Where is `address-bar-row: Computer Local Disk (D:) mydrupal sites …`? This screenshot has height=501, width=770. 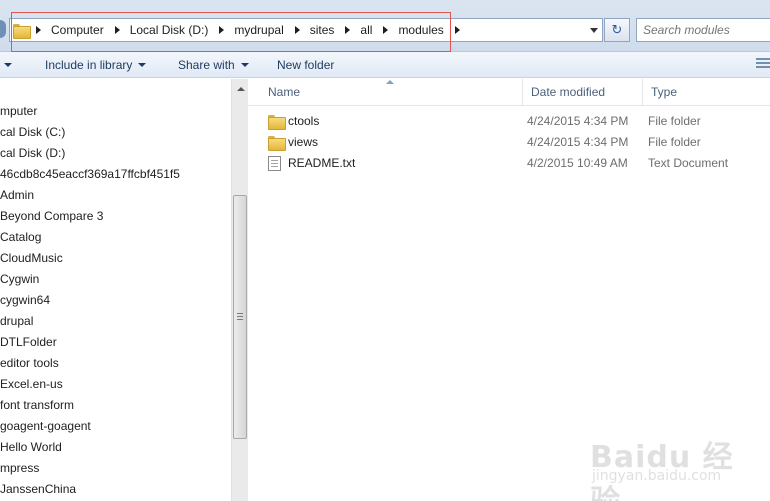 address-bar-row: Computer Local Disk (D:) mydrupal sites … is located at coordinates (385, 26).